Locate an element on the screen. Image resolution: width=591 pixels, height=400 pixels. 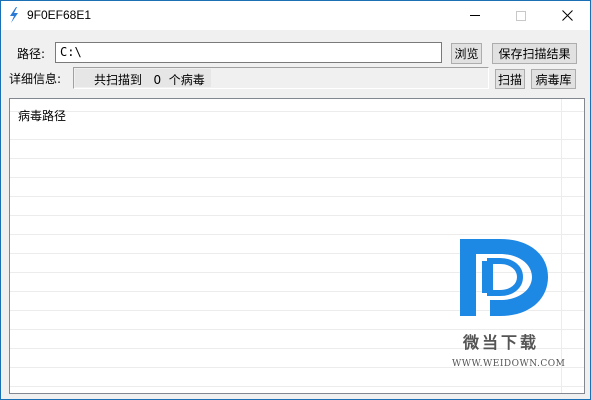
status-text: 共扫描到 0 个病毒 is located at coordinates (149, 80).